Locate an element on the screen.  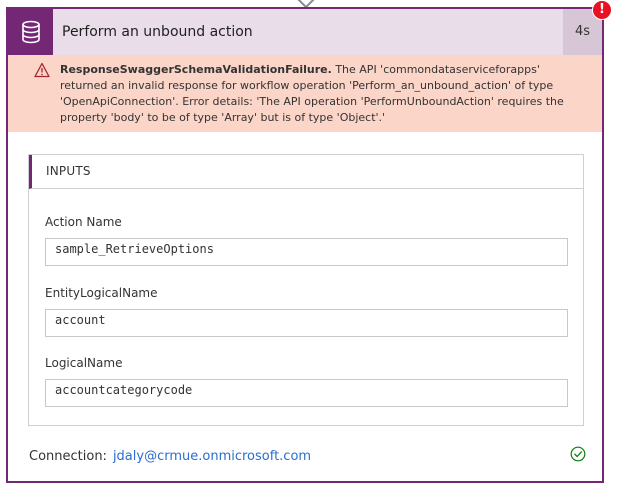
check-circle-icon is located at coordinates (578, 454).